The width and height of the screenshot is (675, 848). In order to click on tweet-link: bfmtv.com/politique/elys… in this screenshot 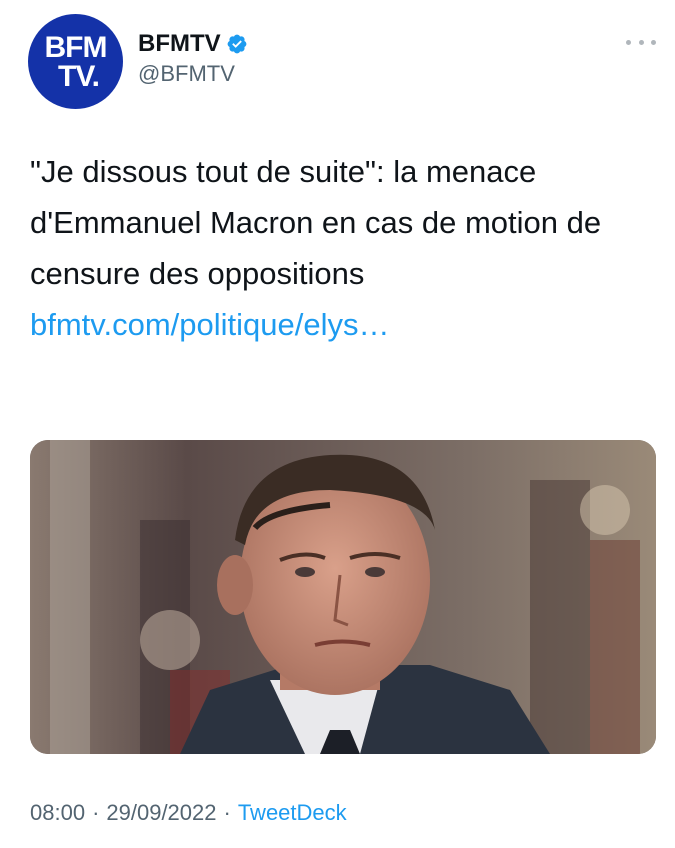, I will do `click(210, 324)`.